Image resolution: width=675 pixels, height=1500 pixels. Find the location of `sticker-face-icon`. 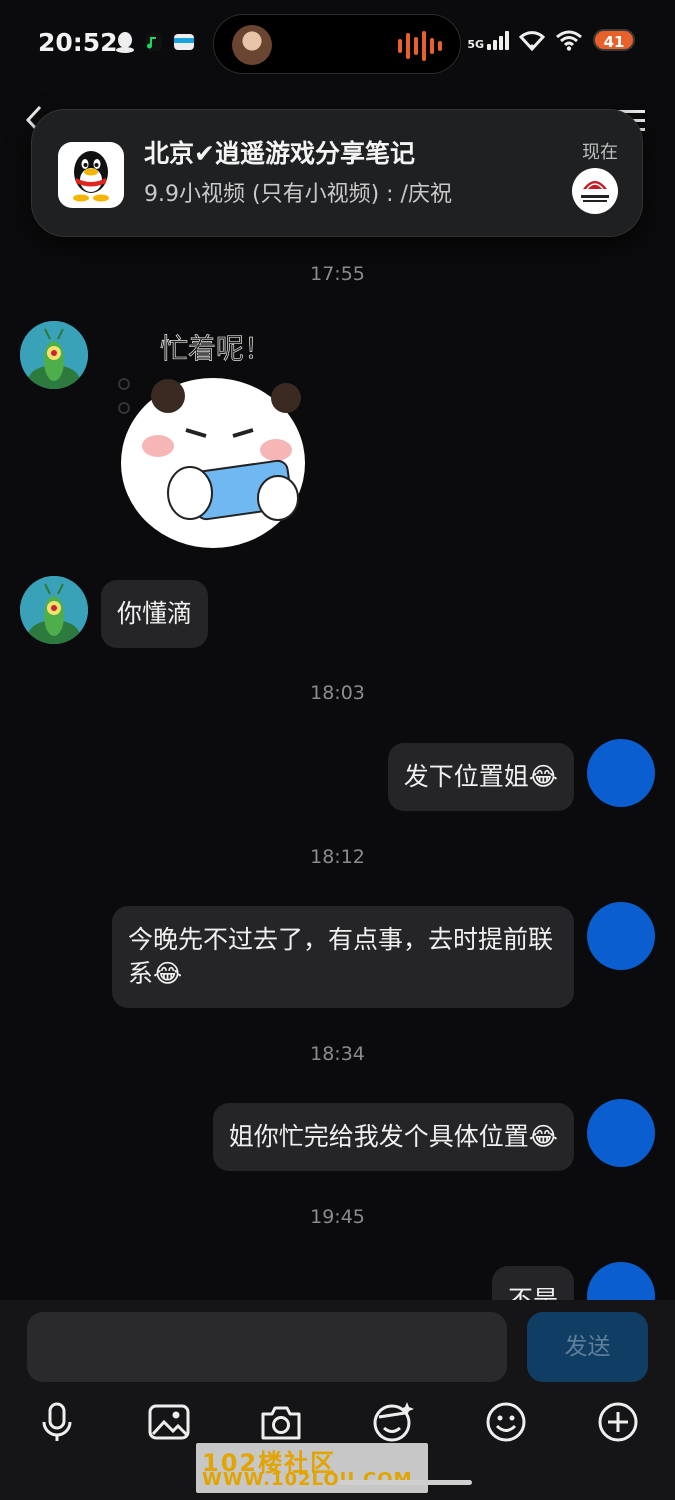

sticker-face-icon is located at coordinates (393, 1422).